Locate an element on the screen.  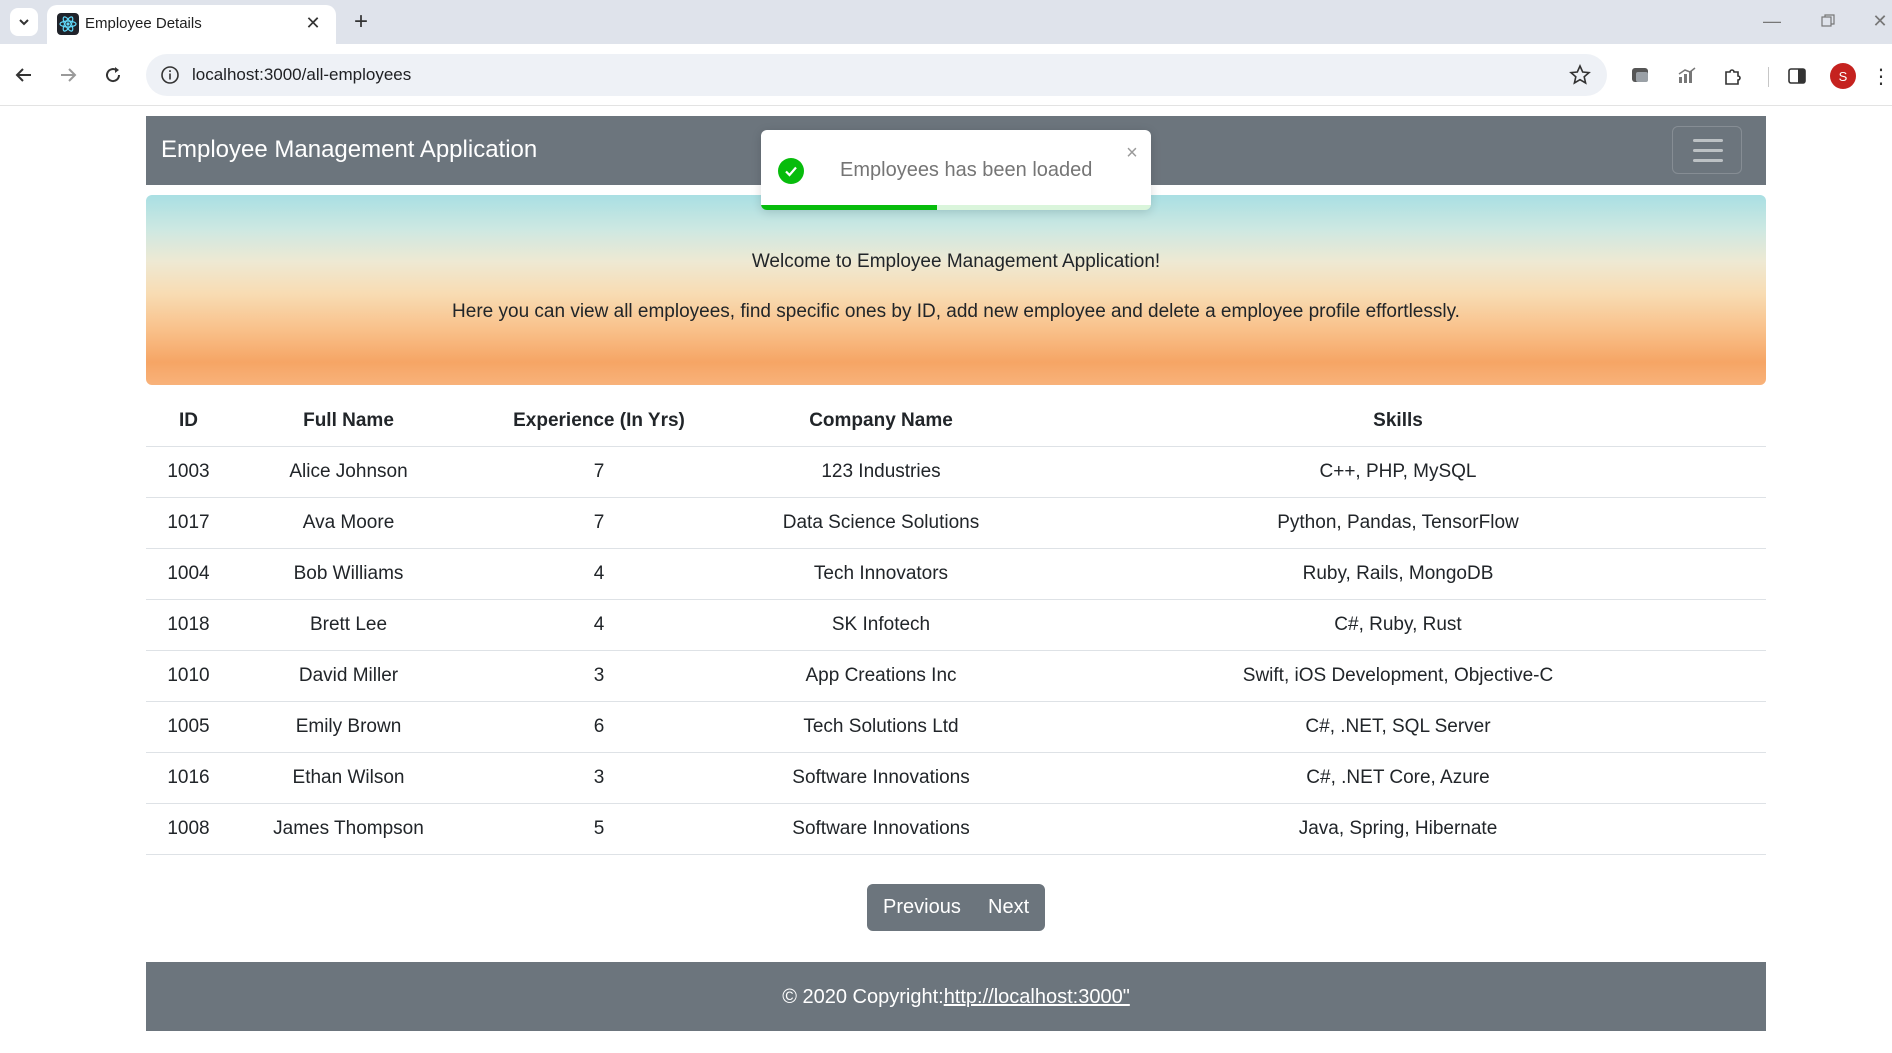
browser-tab-active: Employee Details ✕ is located at coordinates (191, 24).